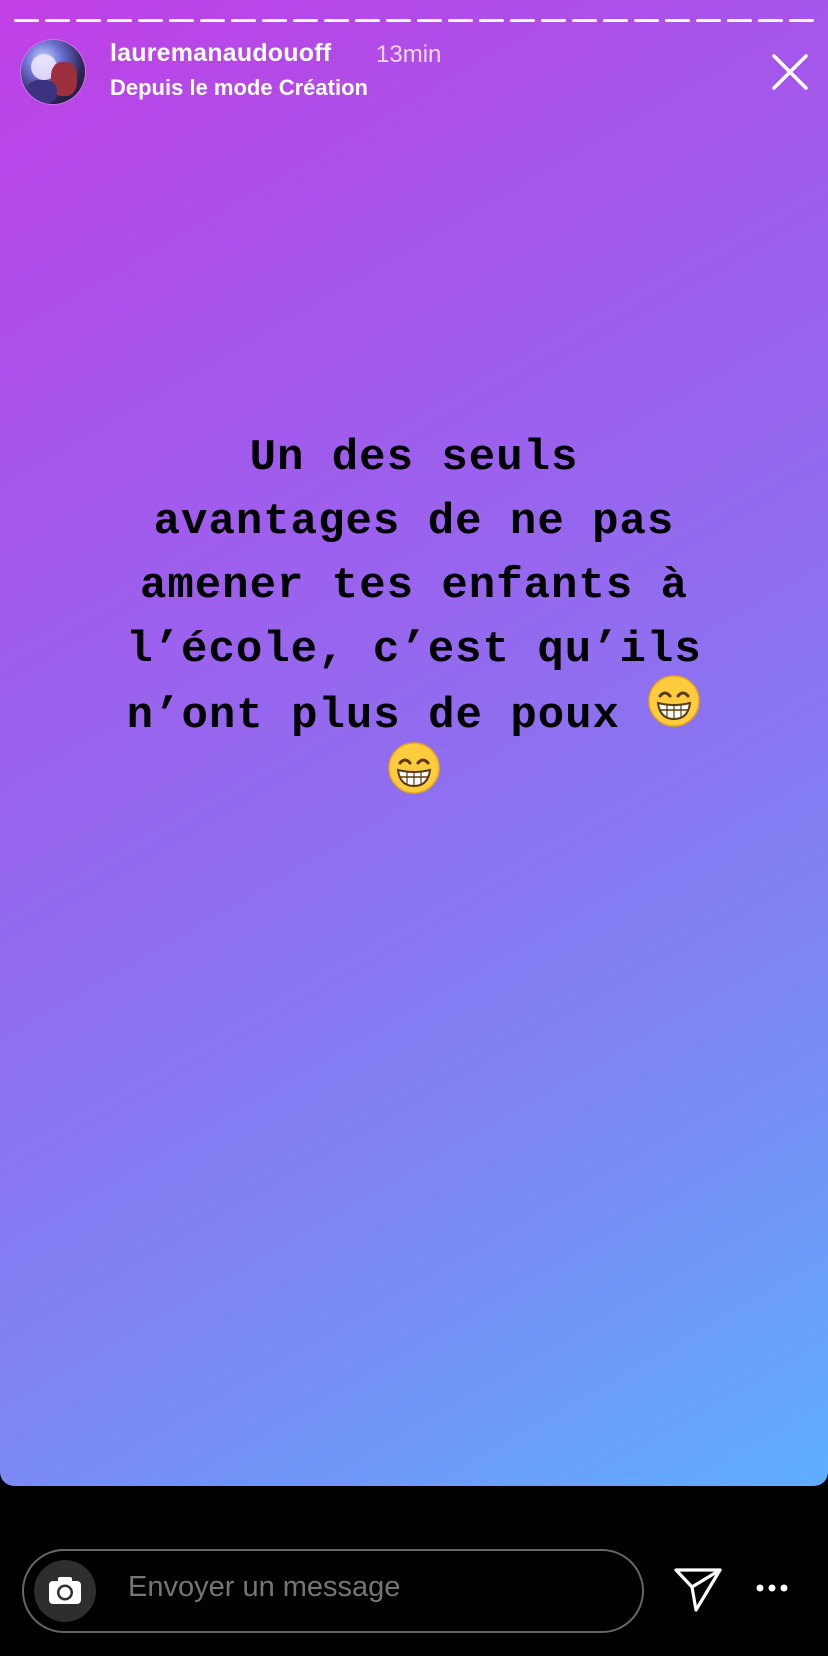 The height and width of the screenshot is (1656, 828). What do you see at coordinates (239, 87) in the screenshot?
I see `story-source-label: Depuis le mode Création` at bounding box center [239, 87].